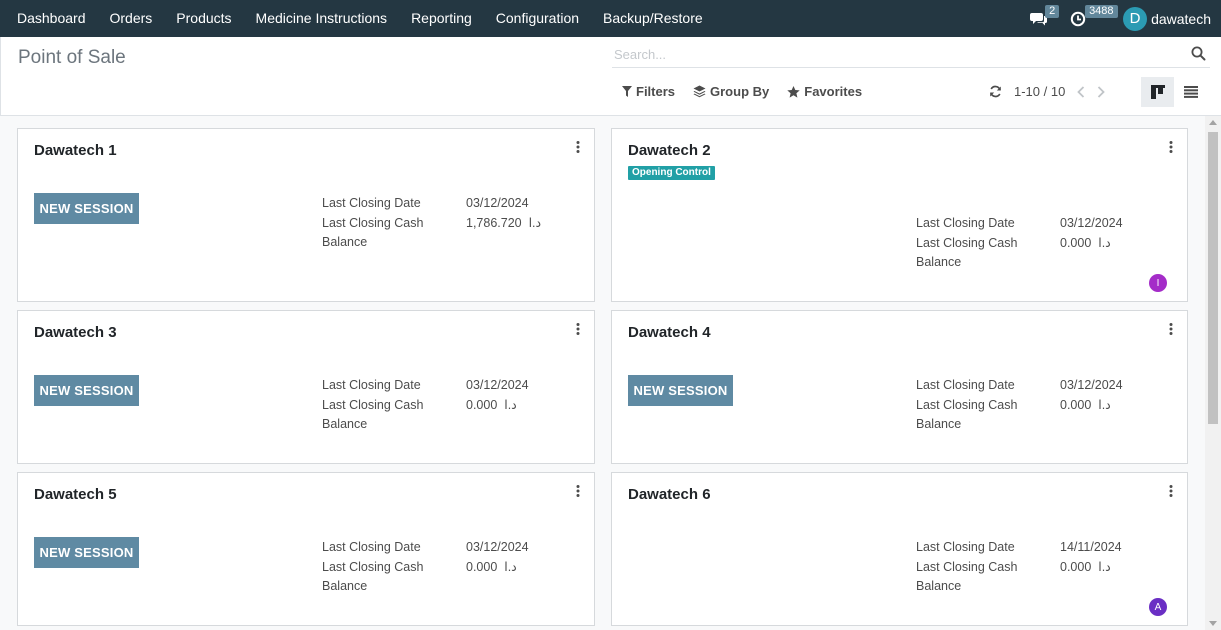  Describe the element at coordinates (656, 91) in the screenshot. I see `filters-label: Filters` at that location.